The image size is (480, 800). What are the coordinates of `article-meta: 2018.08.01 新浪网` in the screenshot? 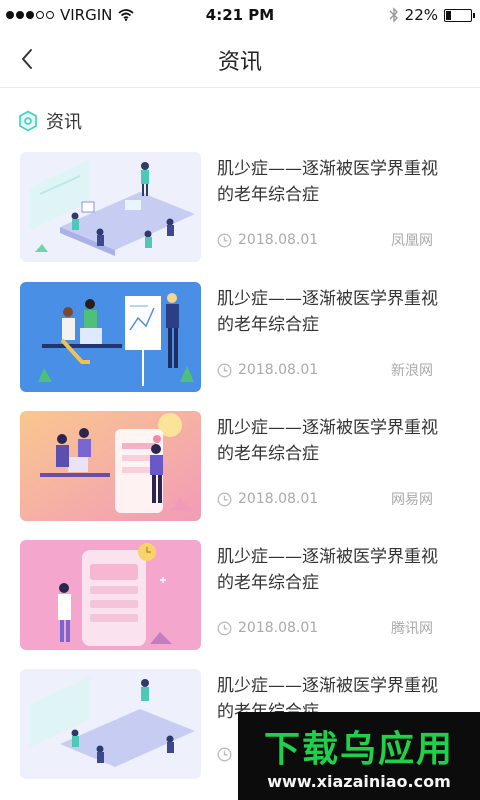 It's located at (325, 370).